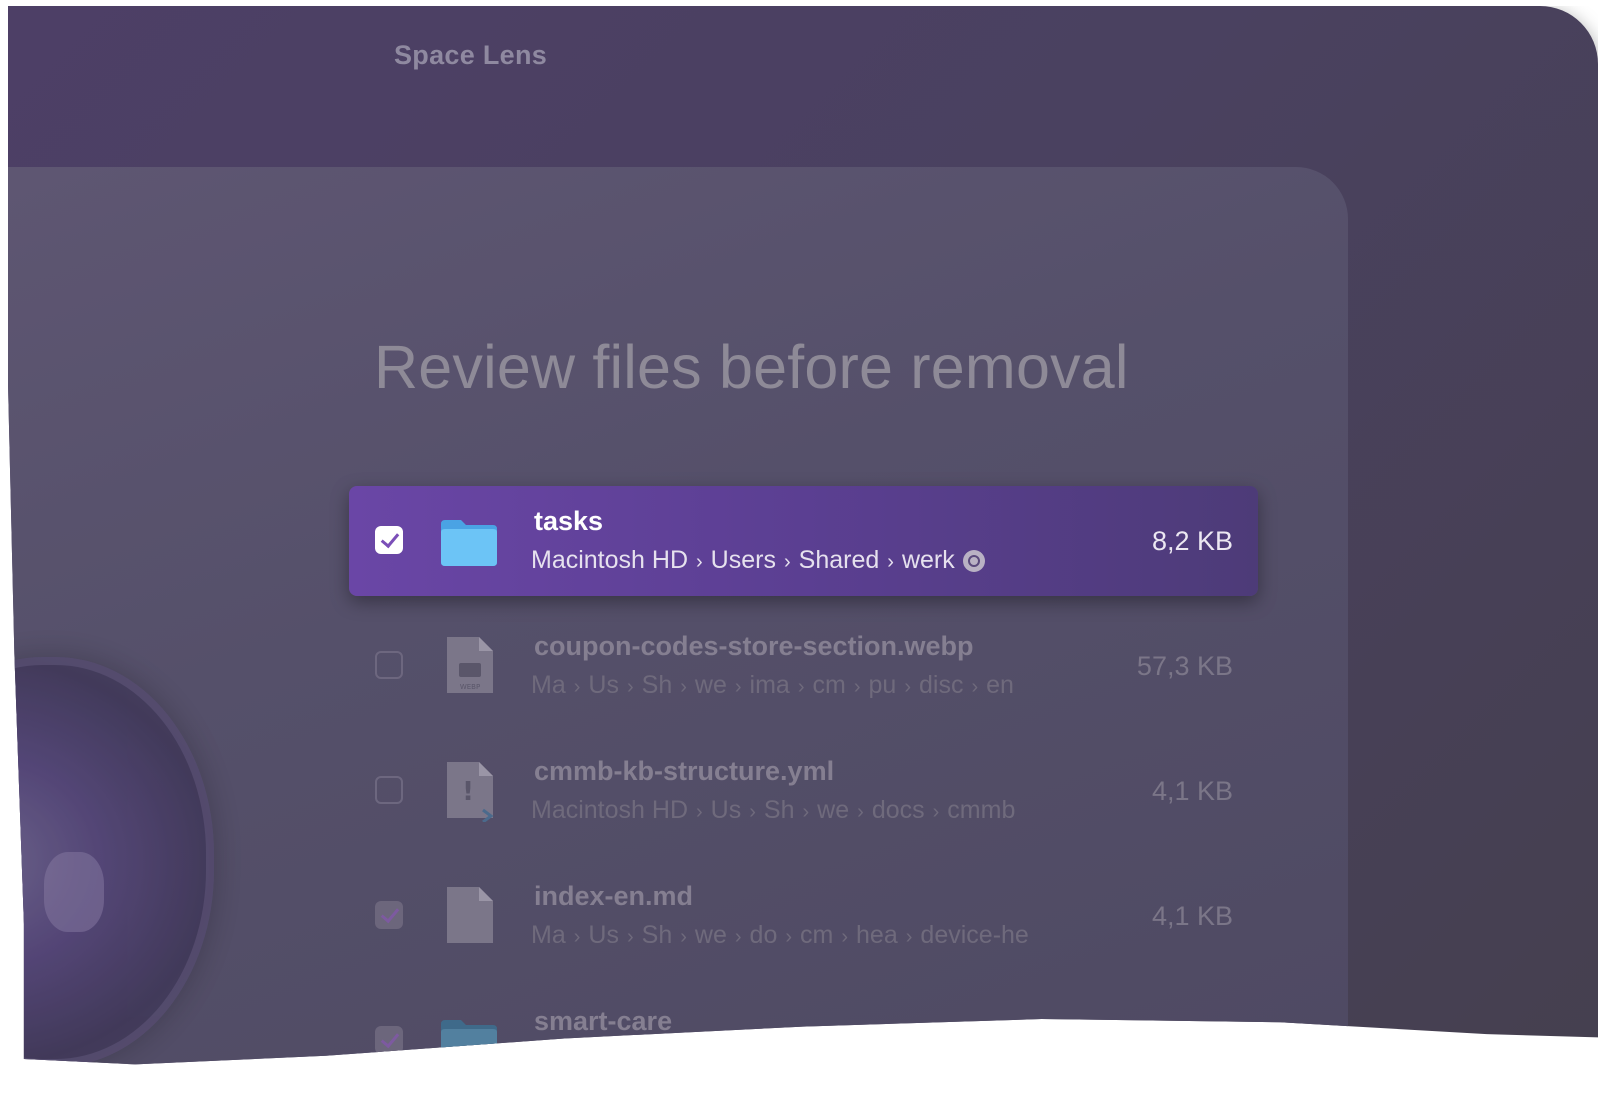 This screenshot has width=1609, height=1099. I want to click on file-size: 8,2 KB, so click(1192, 541).